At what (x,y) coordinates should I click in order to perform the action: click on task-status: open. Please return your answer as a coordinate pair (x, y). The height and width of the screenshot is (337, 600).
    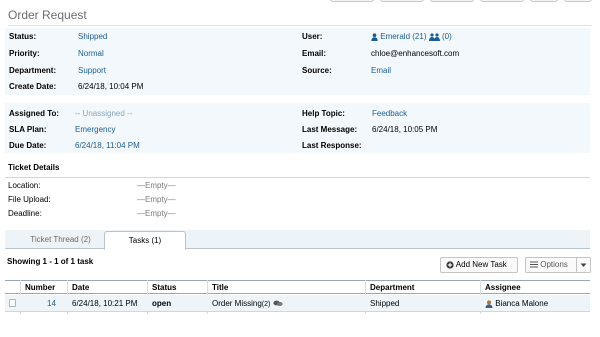
    Looking at the image, I should click on (162, 303).